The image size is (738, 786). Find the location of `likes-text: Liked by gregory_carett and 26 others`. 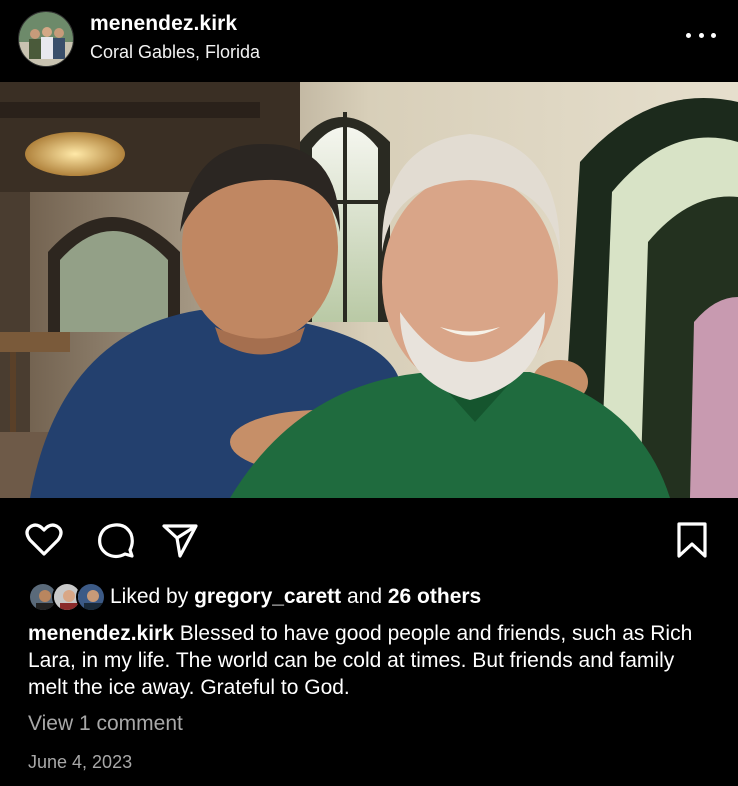

likes-text: Liked by gregory_carett and 26 others is located at coordinates (295, 597).